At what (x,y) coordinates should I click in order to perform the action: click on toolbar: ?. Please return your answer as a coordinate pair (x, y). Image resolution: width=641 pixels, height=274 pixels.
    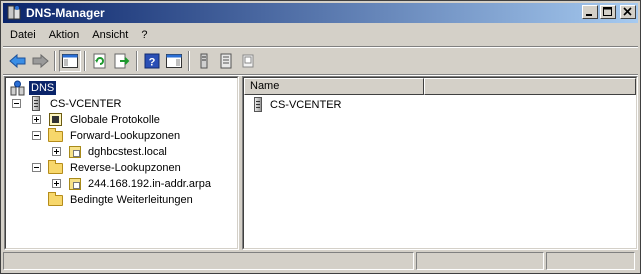
    Looking at the image, I should click on (320, 61).